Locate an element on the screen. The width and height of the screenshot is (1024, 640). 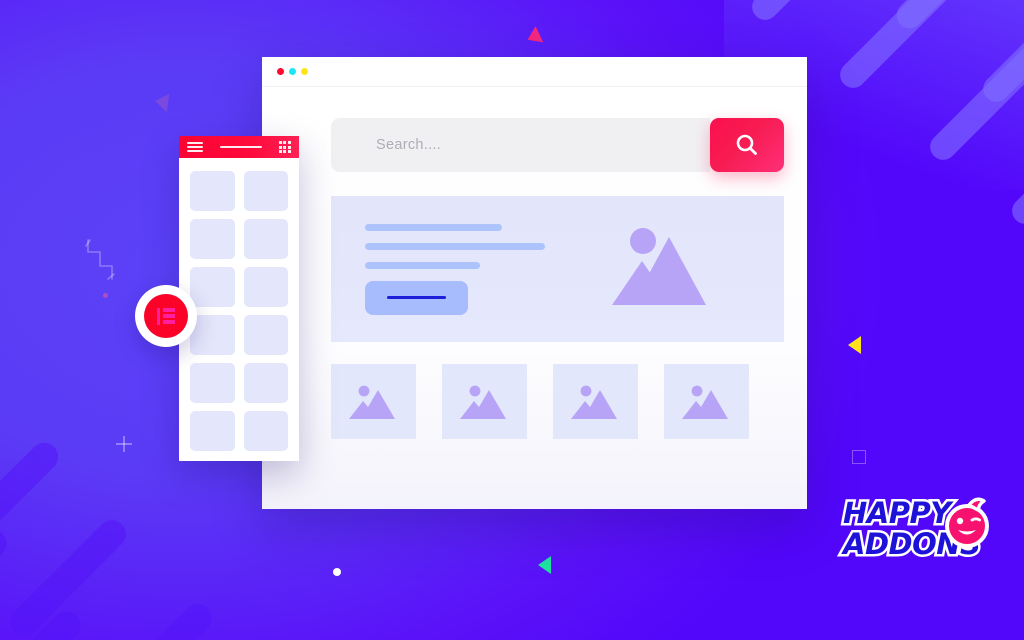
dot-white-decoration is located at coordinates (337, 572).